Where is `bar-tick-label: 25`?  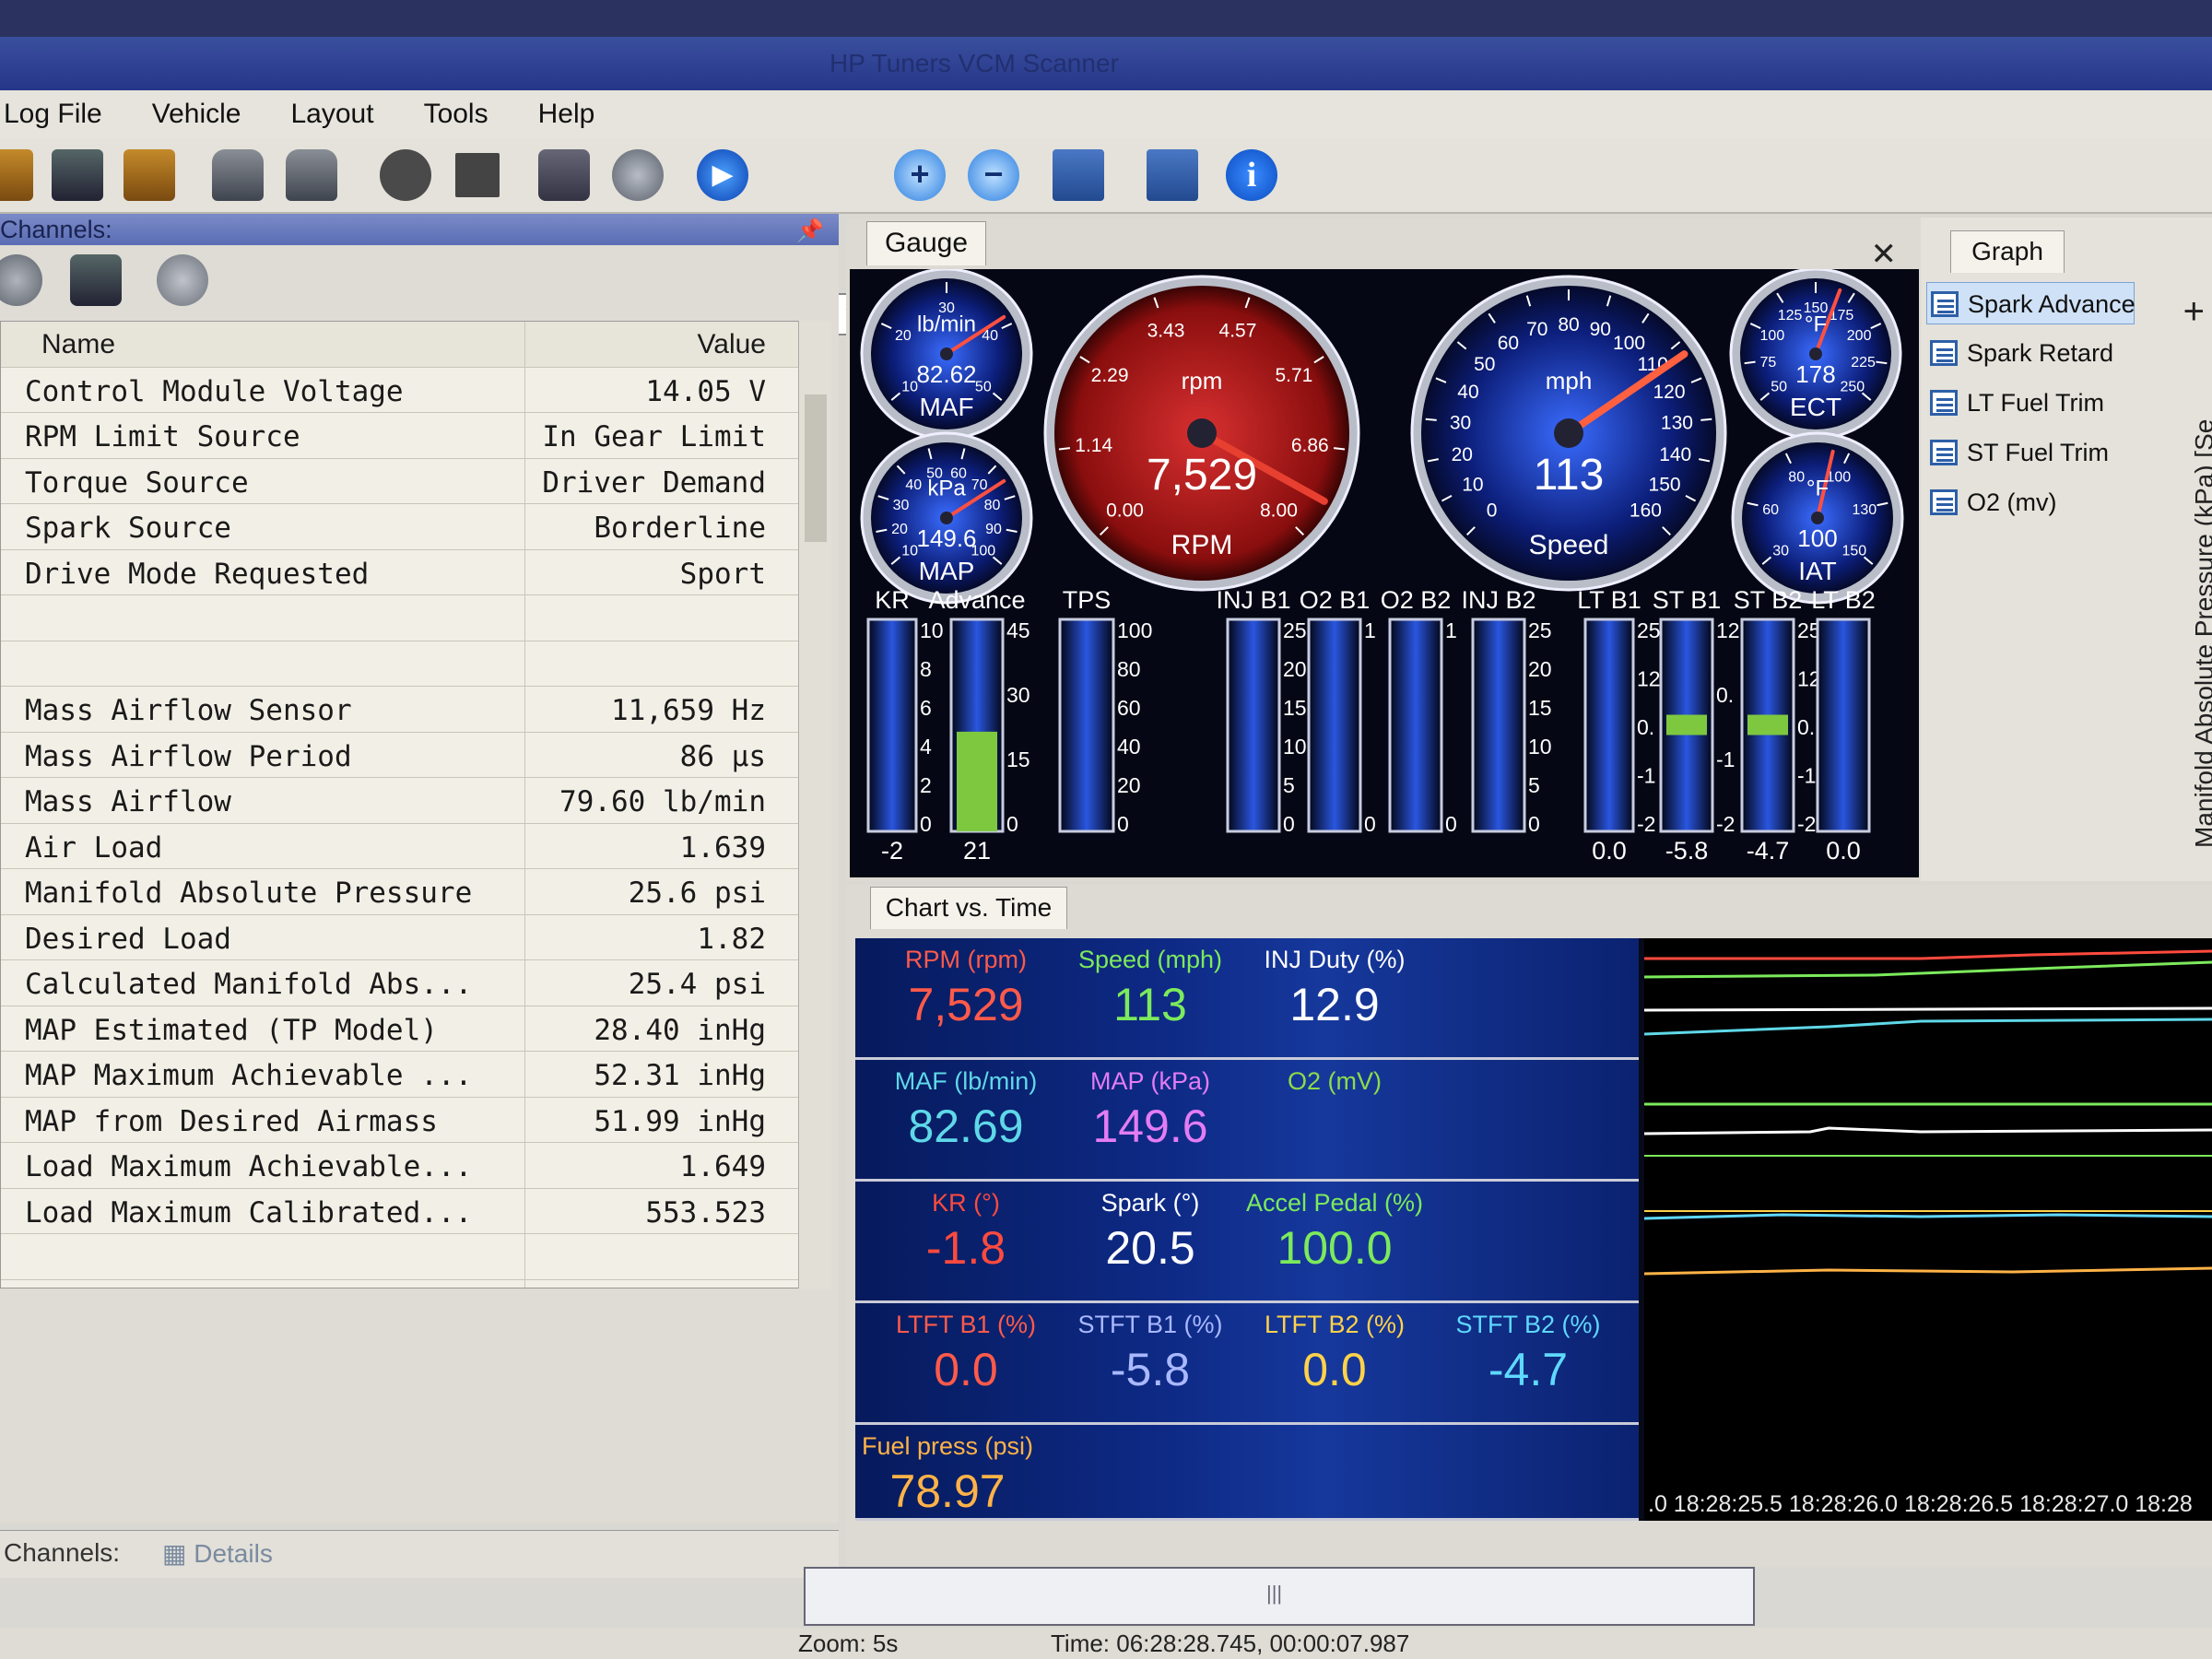
bar-tick-label: 25 is located at coordinates (1649, 630).